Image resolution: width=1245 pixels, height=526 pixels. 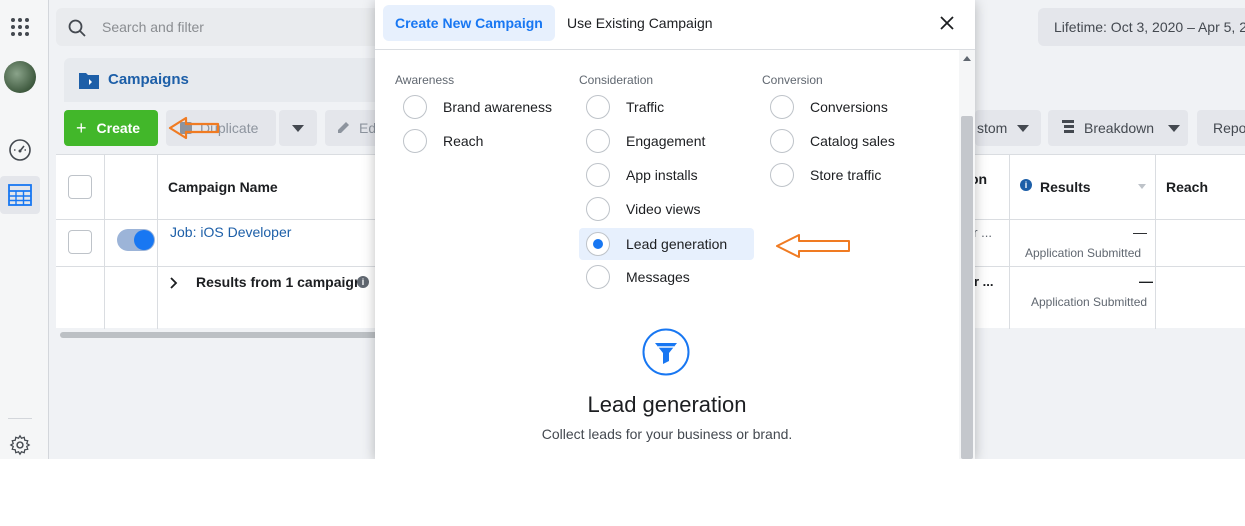 What do you see at coordinates (967, 287) in the screenshot?
I see `scrollbar-thumb` at bounding box center [967, 287].